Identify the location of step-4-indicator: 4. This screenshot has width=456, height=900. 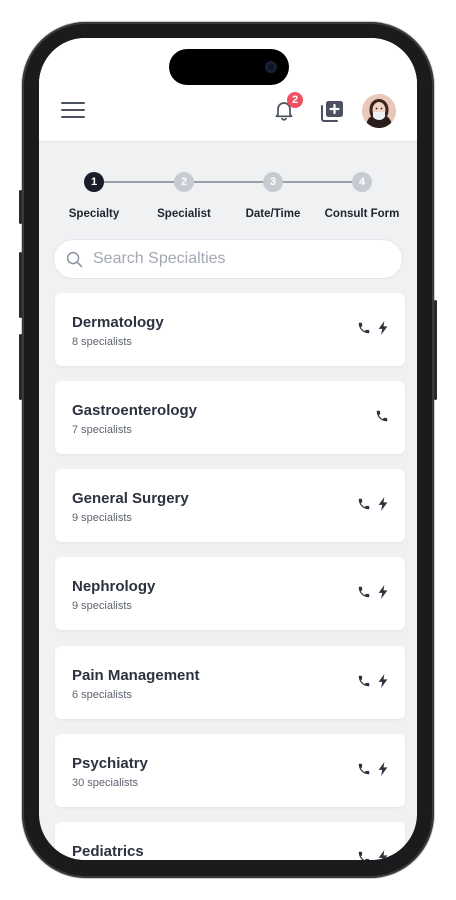
(362, 182).